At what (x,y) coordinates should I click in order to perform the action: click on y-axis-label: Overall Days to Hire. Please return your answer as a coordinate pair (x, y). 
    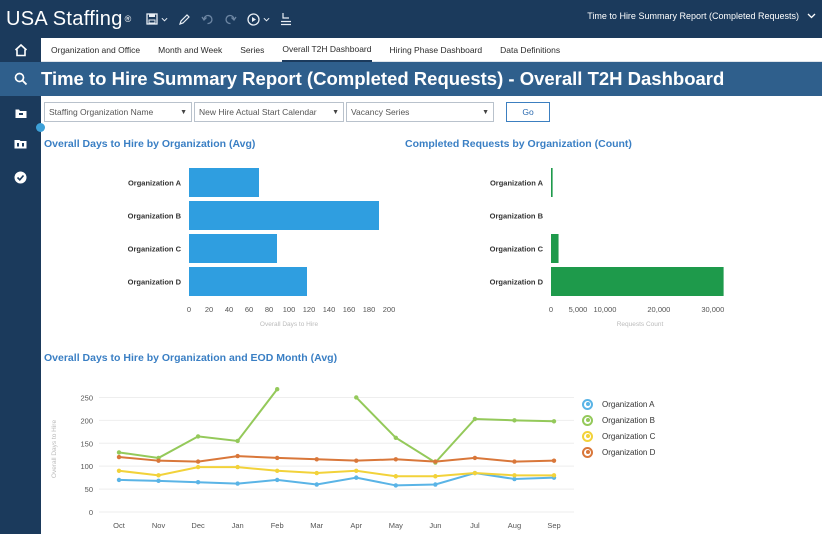
    Looking at the image, I should click on (54, 449).